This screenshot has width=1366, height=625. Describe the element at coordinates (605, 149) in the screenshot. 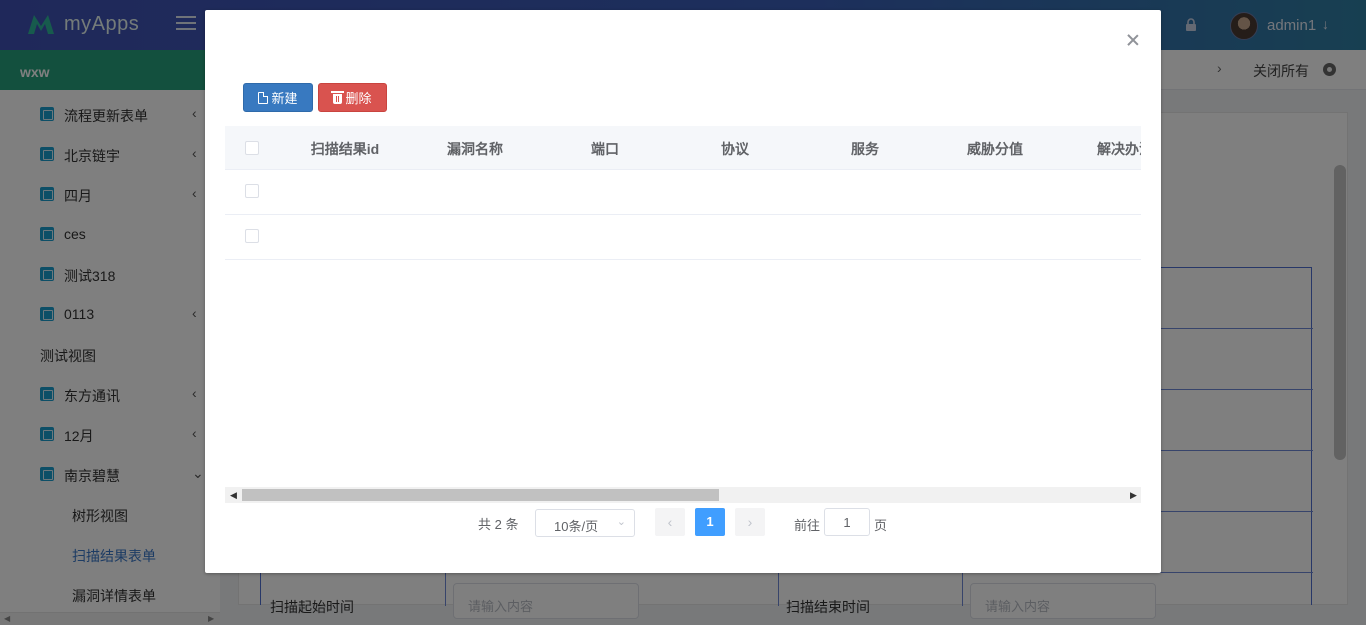

I see `column-header: 端口` at that location.